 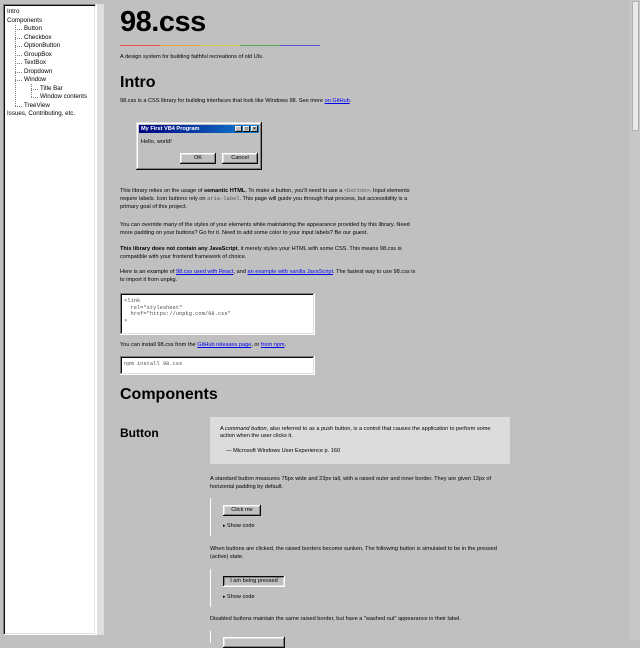 What do you see at coordinates (169, 394) in the screenshot?
I see `components-heading: Components` at bounding box center [169, 394].